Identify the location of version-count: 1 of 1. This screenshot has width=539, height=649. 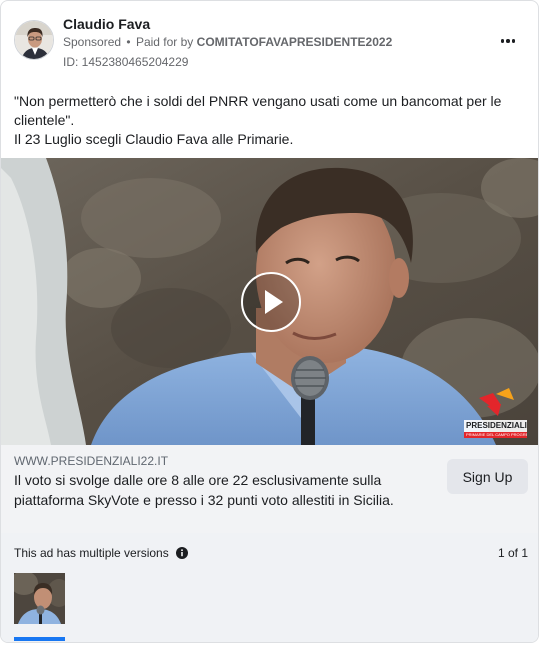
(513, 553).